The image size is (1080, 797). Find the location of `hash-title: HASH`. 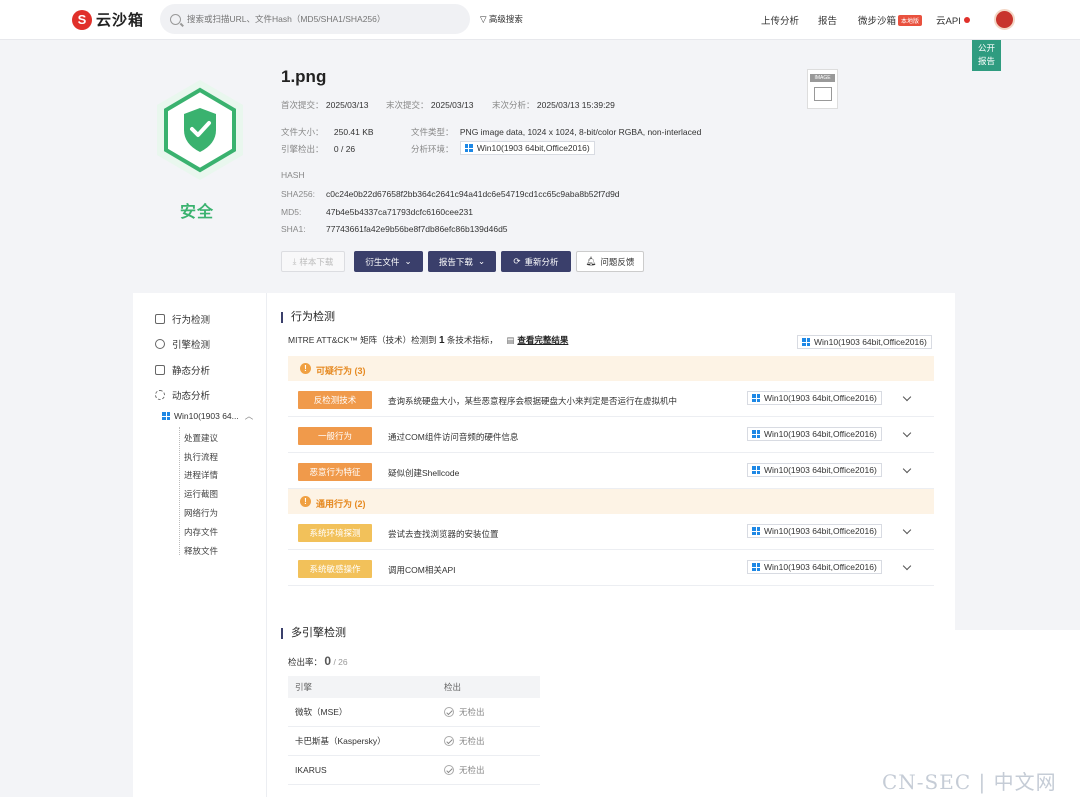

hash-title: HASH is located at coordinates (293, 175).